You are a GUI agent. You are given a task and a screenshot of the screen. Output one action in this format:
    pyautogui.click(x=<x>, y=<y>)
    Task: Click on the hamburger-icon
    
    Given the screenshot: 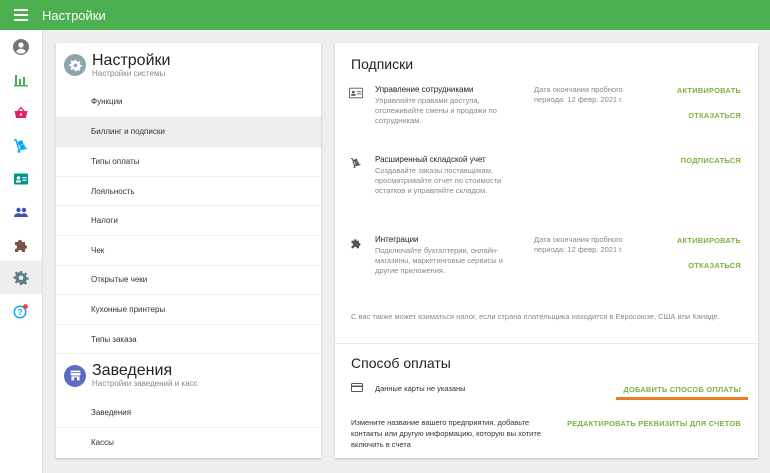 What is the action you would take?
    pyautogui.click(x=21, y=15)
    